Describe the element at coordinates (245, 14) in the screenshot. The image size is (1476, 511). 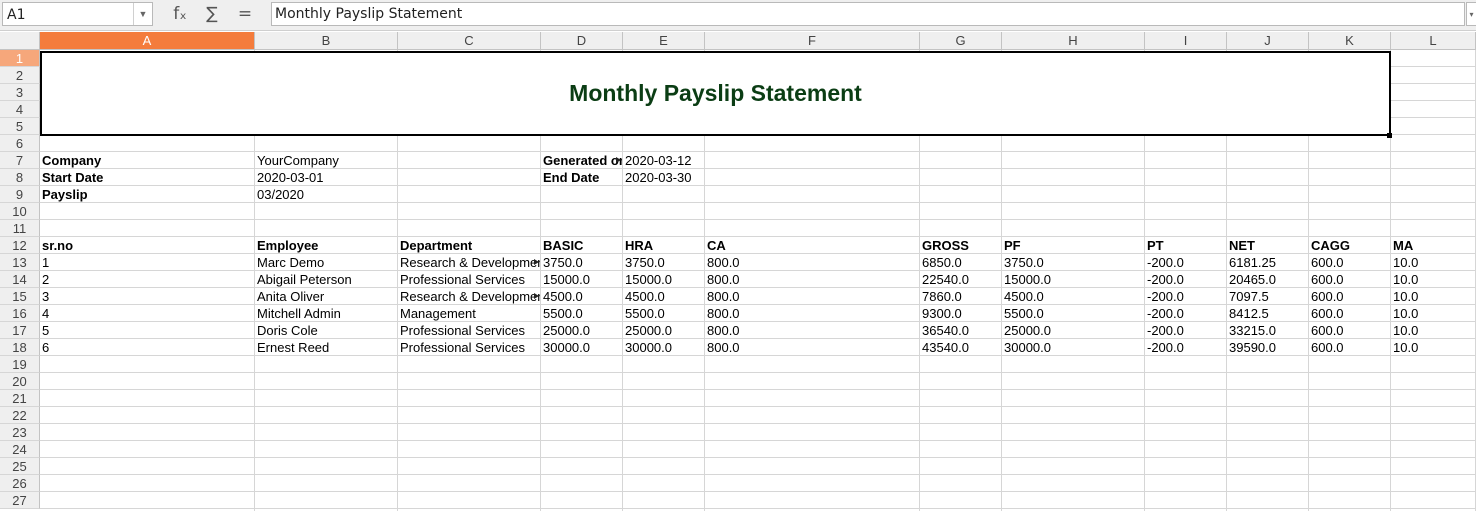
I see `formula-equals-icon: =` at that location.